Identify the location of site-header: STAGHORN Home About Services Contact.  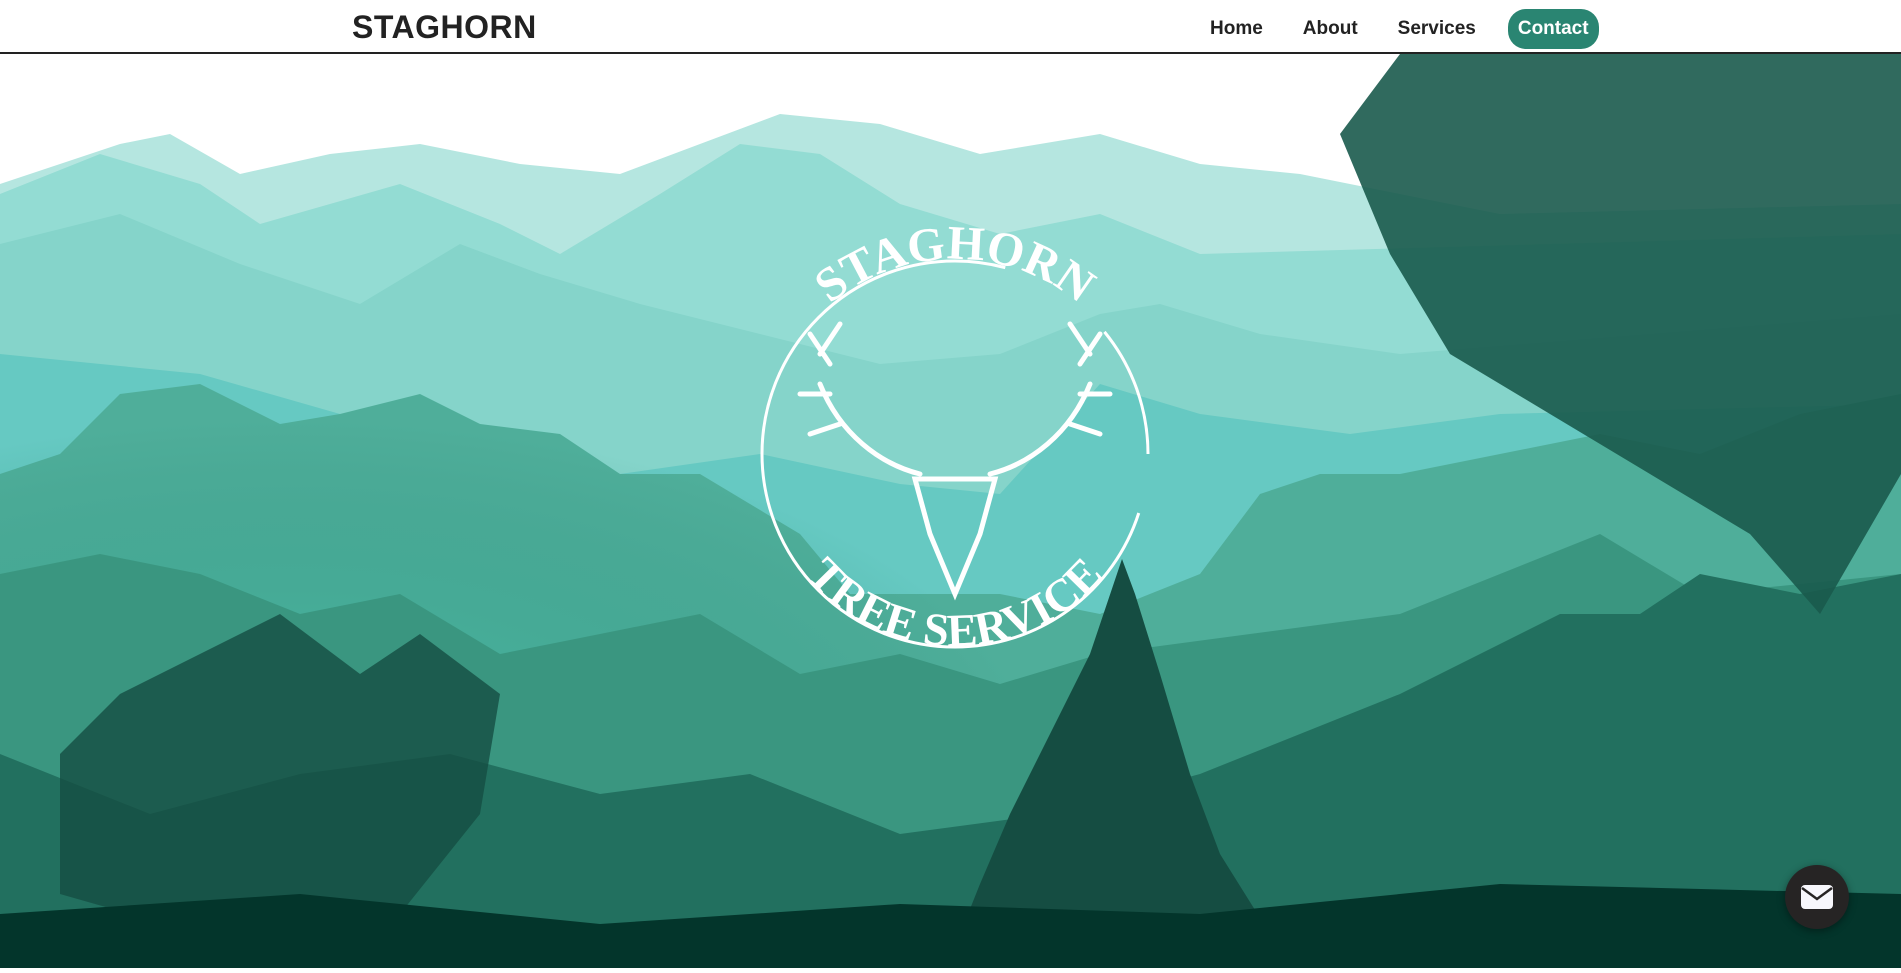
(950, 27).